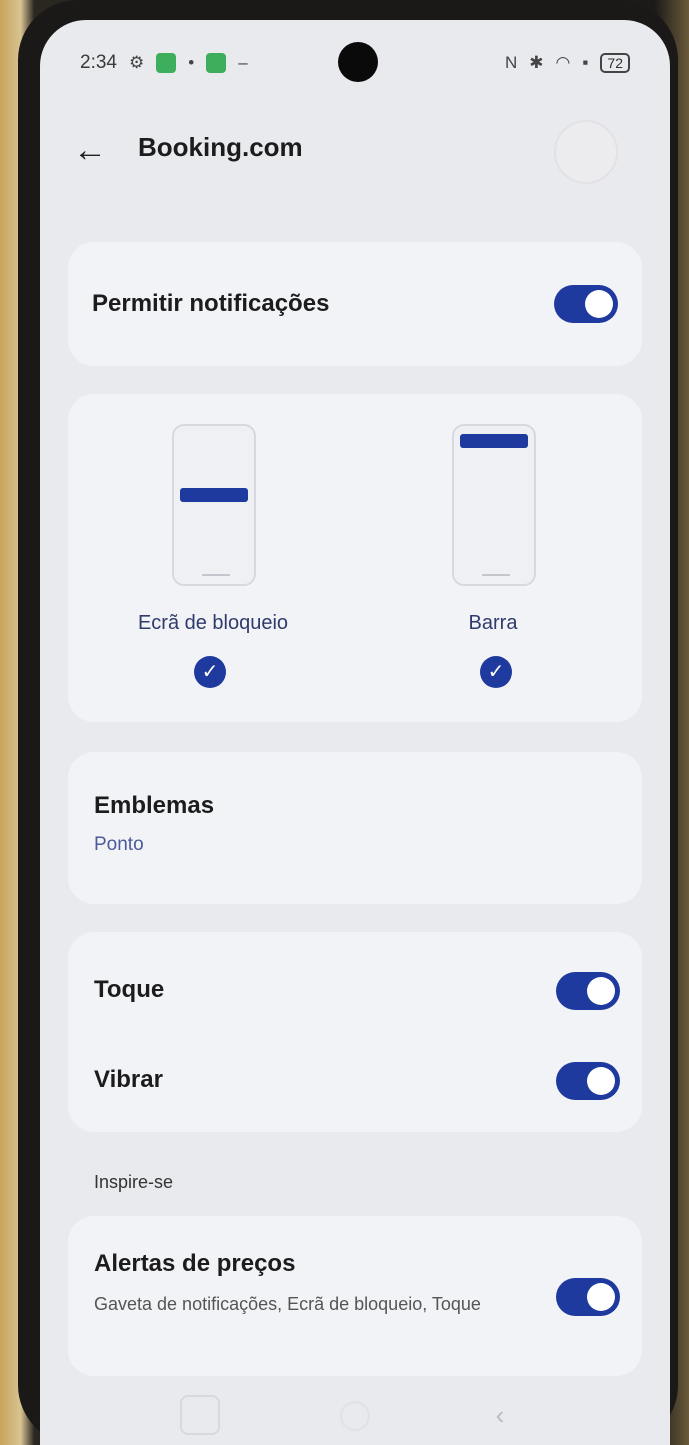  What do you see at coordinates (119, 844) in the screenshot?
I see `badges-value: Ponto` at bounding box center [119, 844].